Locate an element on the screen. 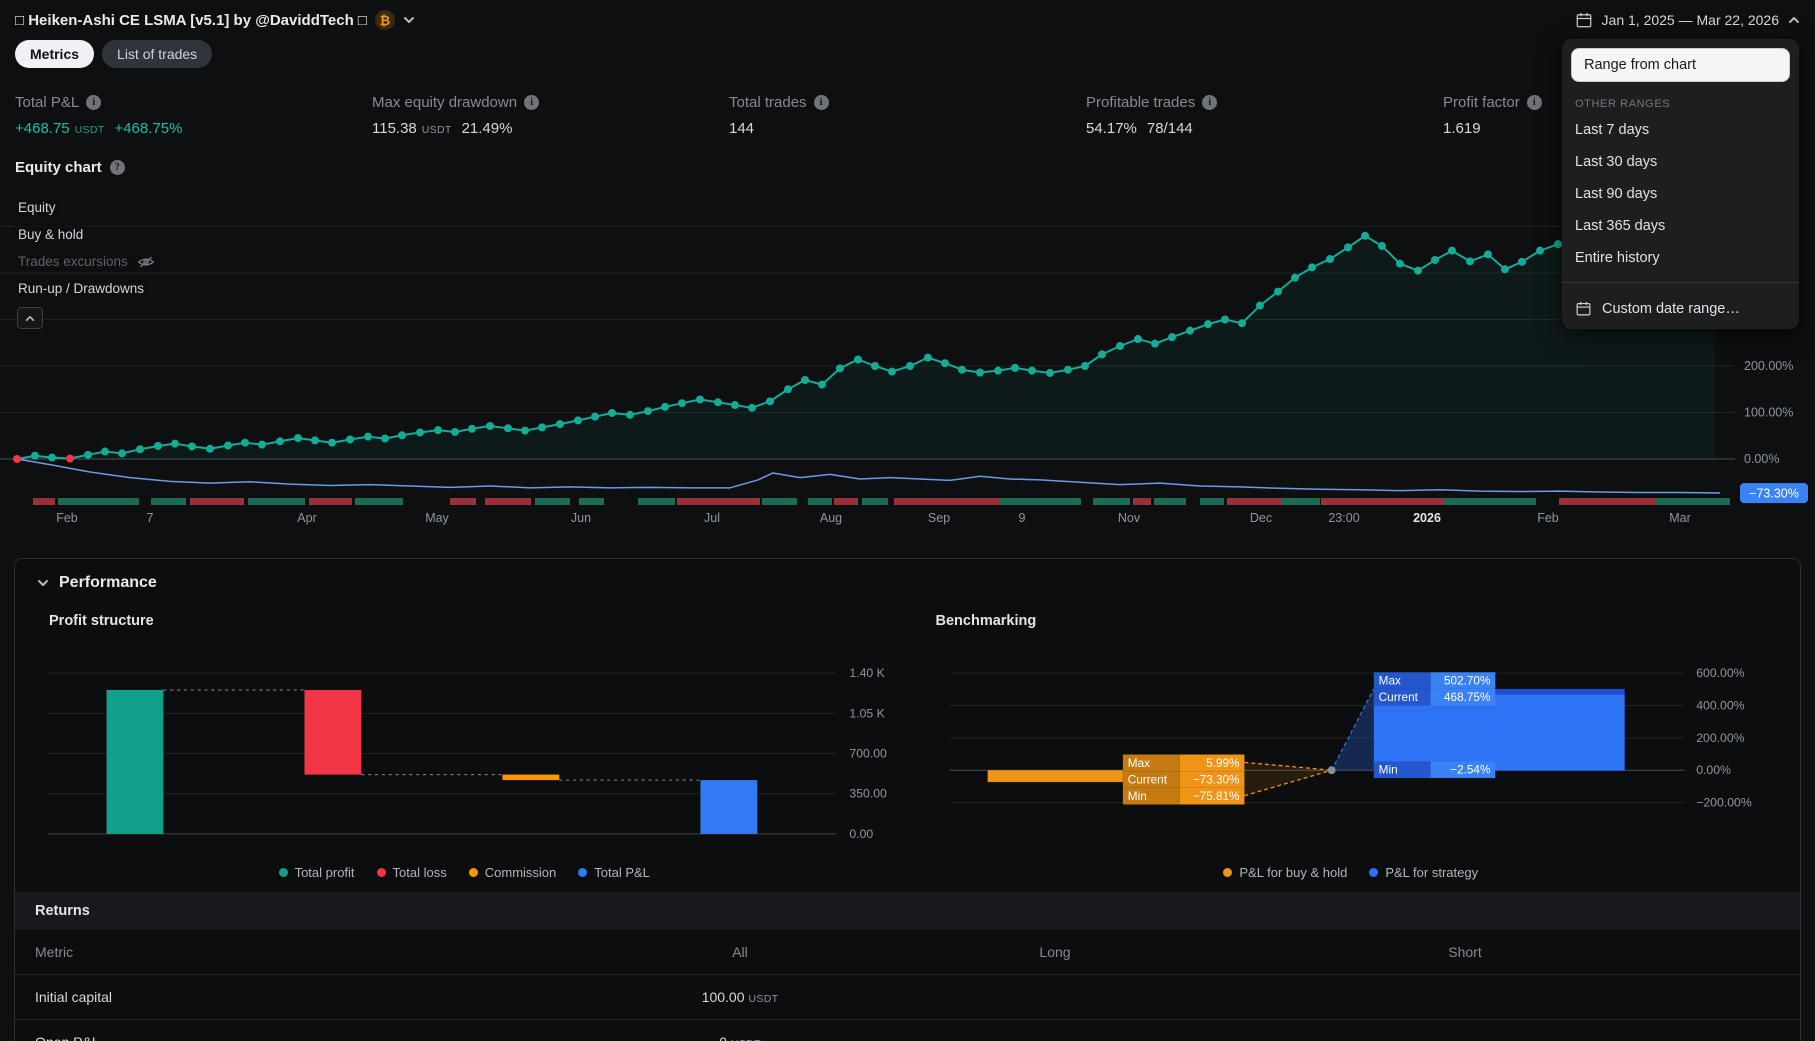  coin-icon: ₿ is located at coordinates (384, 20).